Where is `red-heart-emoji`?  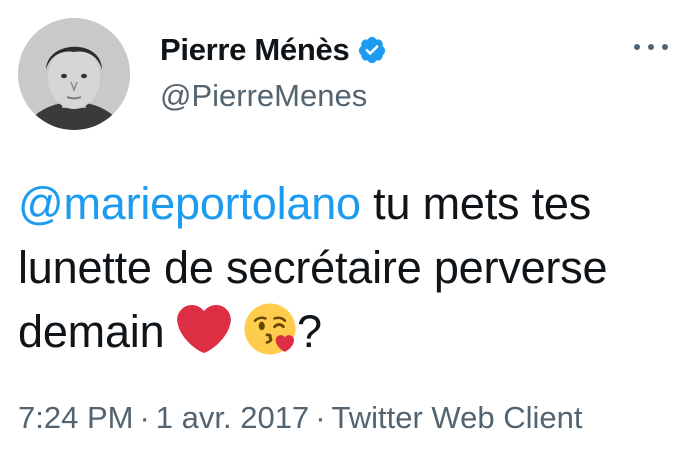 red-heart-emoji is located at coordinates (203, 329).